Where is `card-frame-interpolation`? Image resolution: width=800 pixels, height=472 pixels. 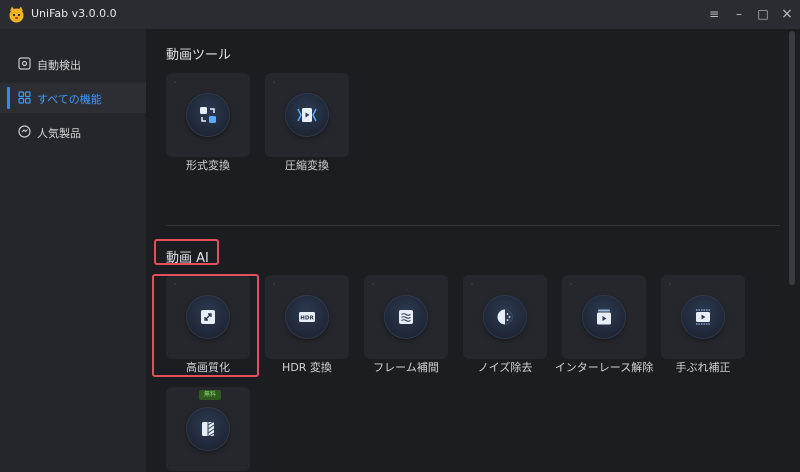 card-frame-interpolation is located at coordinates (406, 317).